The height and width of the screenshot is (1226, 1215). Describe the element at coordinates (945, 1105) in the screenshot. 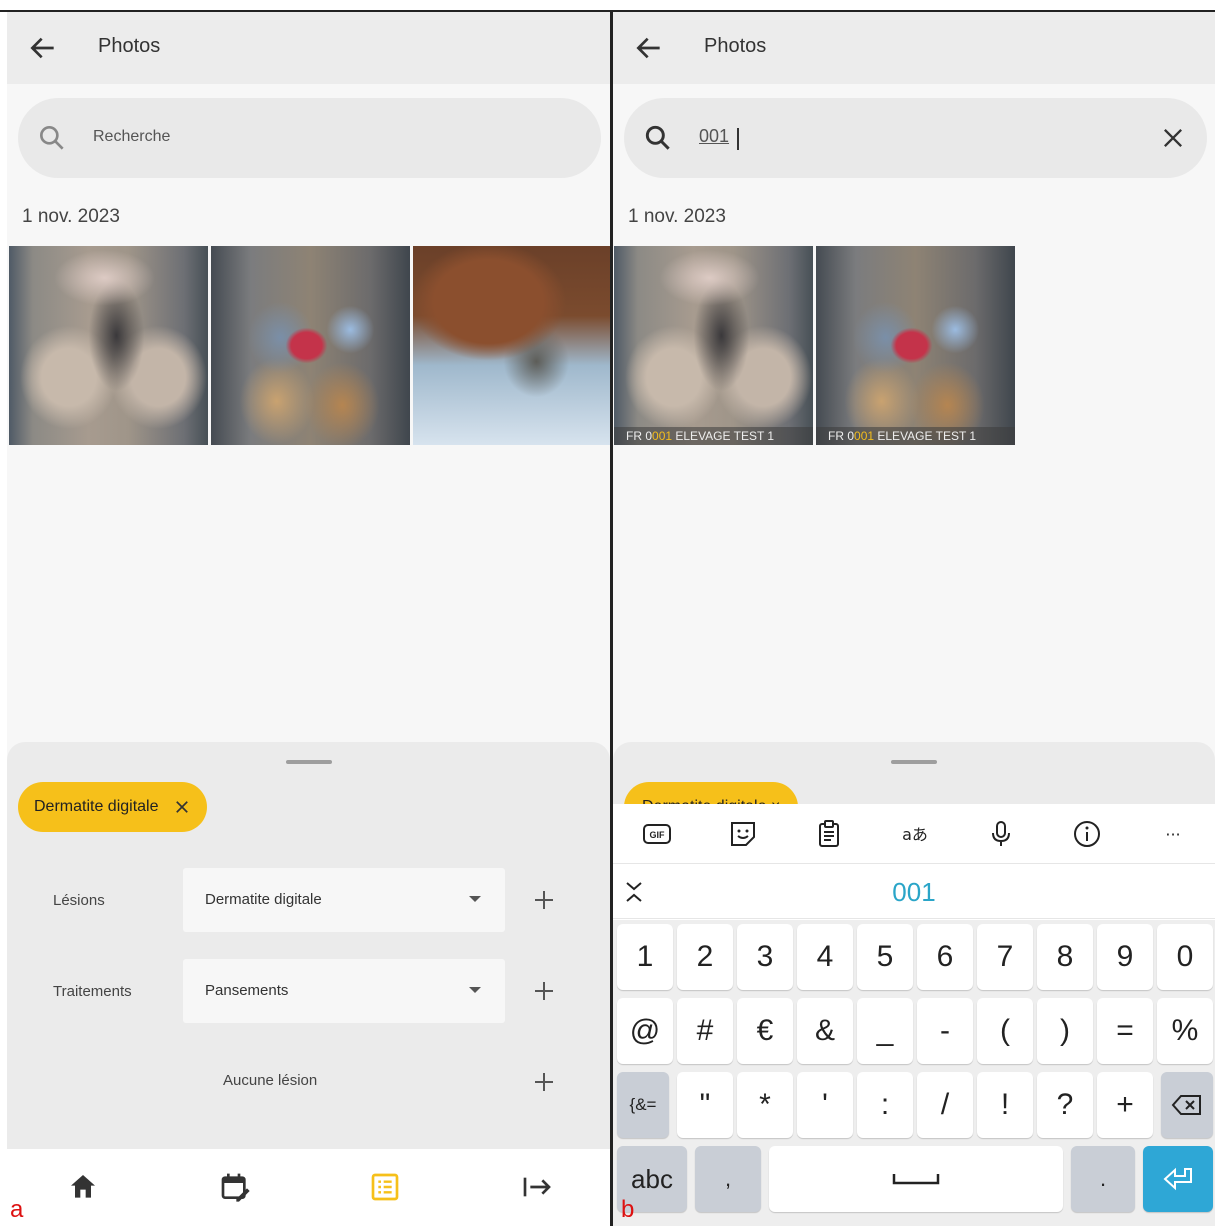

I see `key-slash: /` at that location.